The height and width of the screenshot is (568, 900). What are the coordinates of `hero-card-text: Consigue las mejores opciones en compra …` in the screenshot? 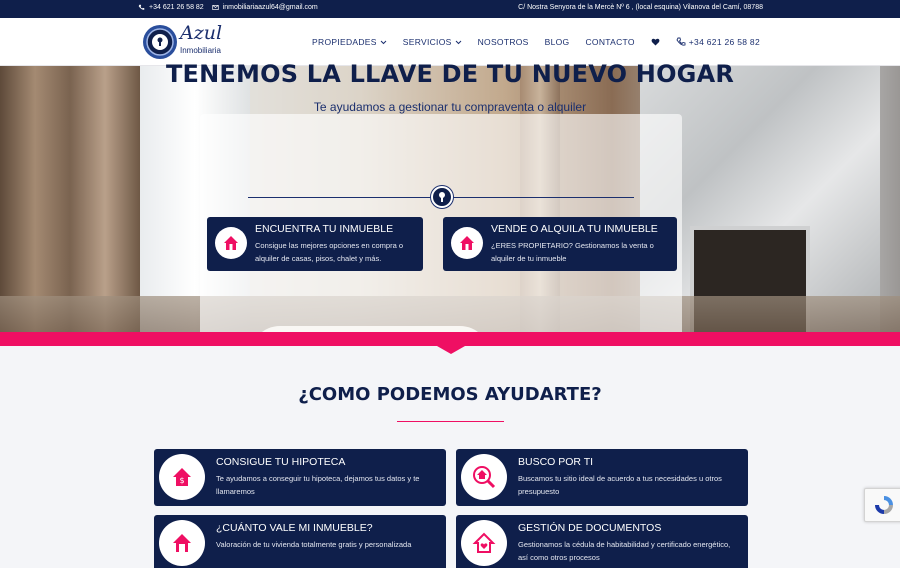 It's located at (329, 252).